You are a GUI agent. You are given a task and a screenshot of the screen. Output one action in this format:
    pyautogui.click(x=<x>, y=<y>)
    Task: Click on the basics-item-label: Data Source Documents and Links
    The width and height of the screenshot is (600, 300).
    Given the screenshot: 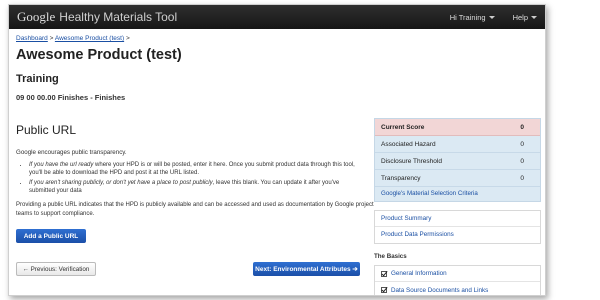 What is the action you would take?
    pyautogui.click(x=440, y=290)
    